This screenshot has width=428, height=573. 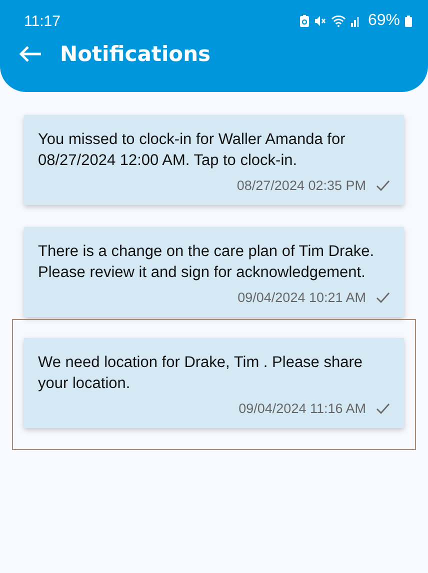 What do you see at coordinates (201, 373) in the screenshot?
I see `notification-message: We need location for Drake, Tim . Please share your location.` at bounding box center [201, 373].